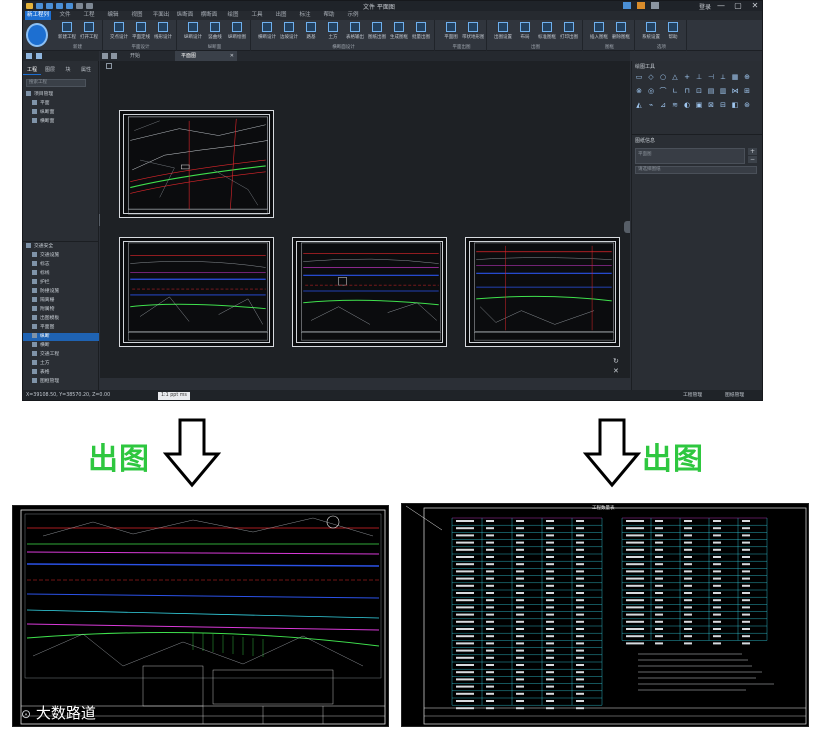 This screenshot has width=813, height=732. I want to click on tree-item: 出图模板, so click(61, 319).